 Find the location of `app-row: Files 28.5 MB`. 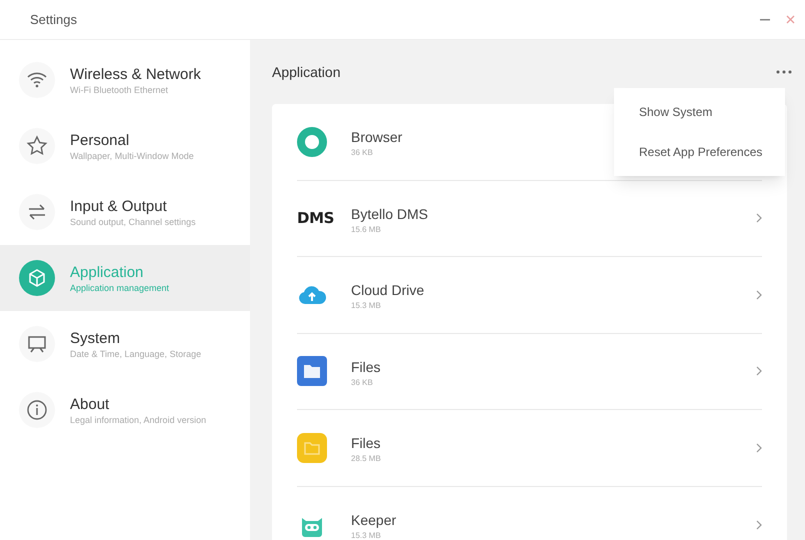

app-row: Files 28.5 MB is located at coordinates (529, 448).